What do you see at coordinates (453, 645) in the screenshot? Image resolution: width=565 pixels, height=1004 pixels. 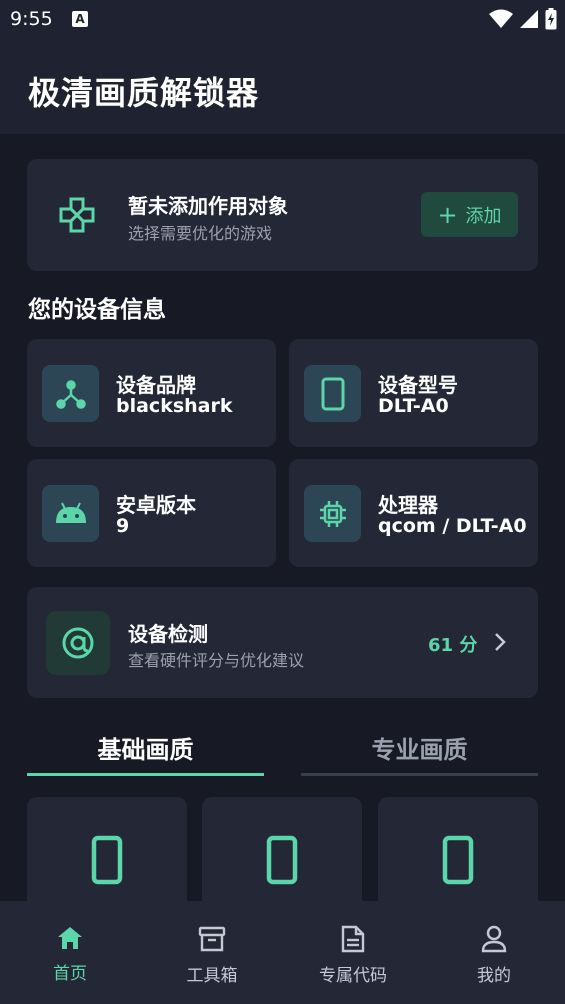 I see `detect-score: 61 分` at bounding box center [453, 645].